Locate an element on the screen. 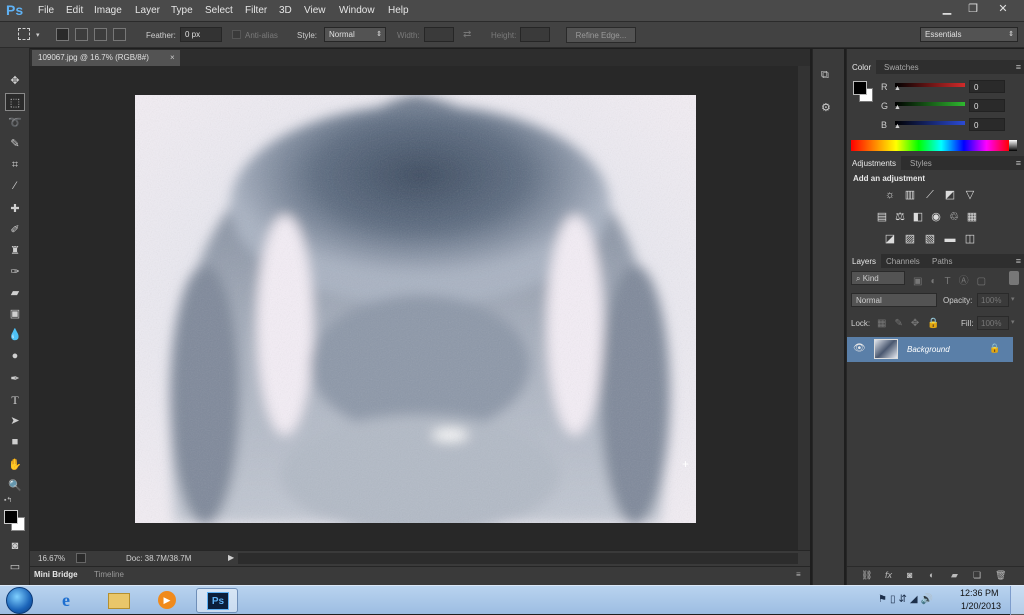 The height and width of the screenshot is (615, 1024). healing-brush-tool-icon: ✚ is located at coordinates (15, 209).